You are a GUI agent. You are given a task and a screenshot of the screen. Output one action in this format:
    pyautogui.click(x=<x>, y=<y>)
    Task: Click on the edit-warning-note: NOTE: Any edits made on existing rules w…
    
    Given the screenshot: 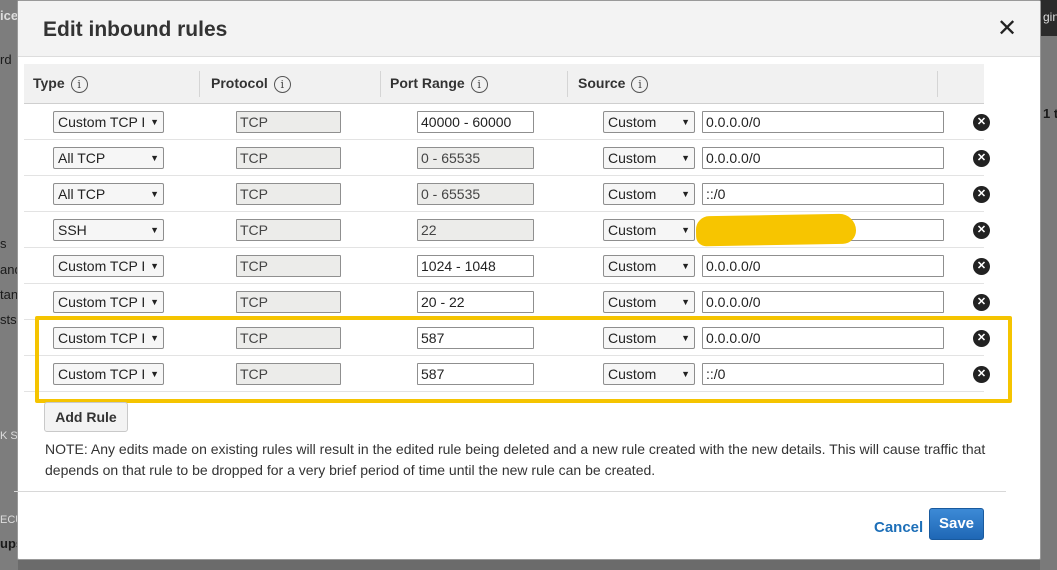 What is the action you would take?
    pyautogui.click(x=515, y=459)
    